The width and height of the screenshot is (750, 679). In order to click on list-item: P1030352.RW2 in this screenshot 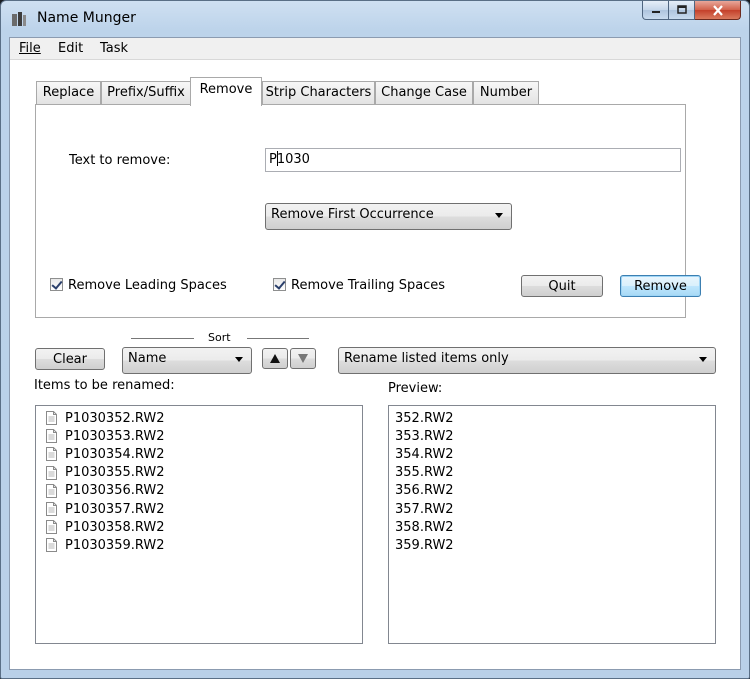, I will do `click(199, 418)`.